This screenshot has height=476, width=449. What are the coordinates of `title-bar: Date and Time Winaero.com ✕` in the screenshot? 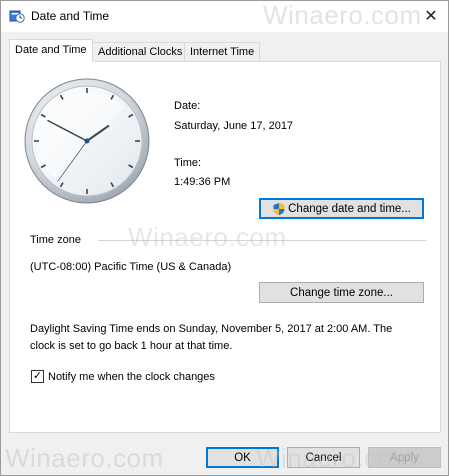 It's located at (224, 16).